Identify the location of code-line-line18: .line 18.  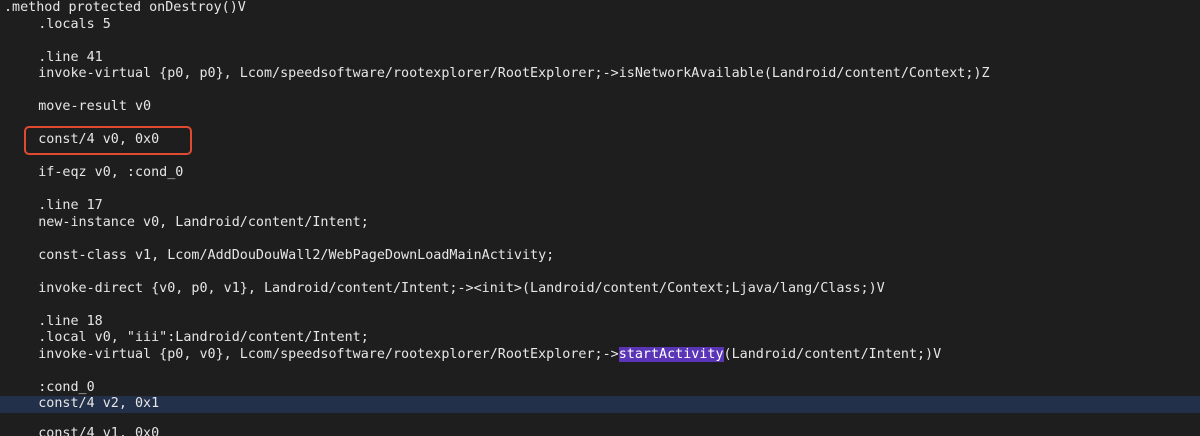
(600, 322).